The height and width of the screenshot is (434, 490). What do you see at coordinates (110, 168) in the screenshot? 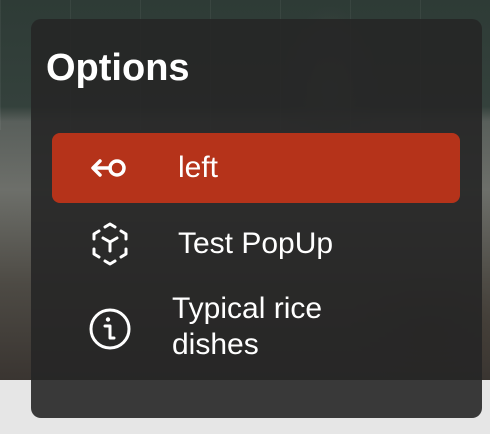
I see `back-arrow-circle-icon` at bounding box center [110, 168].